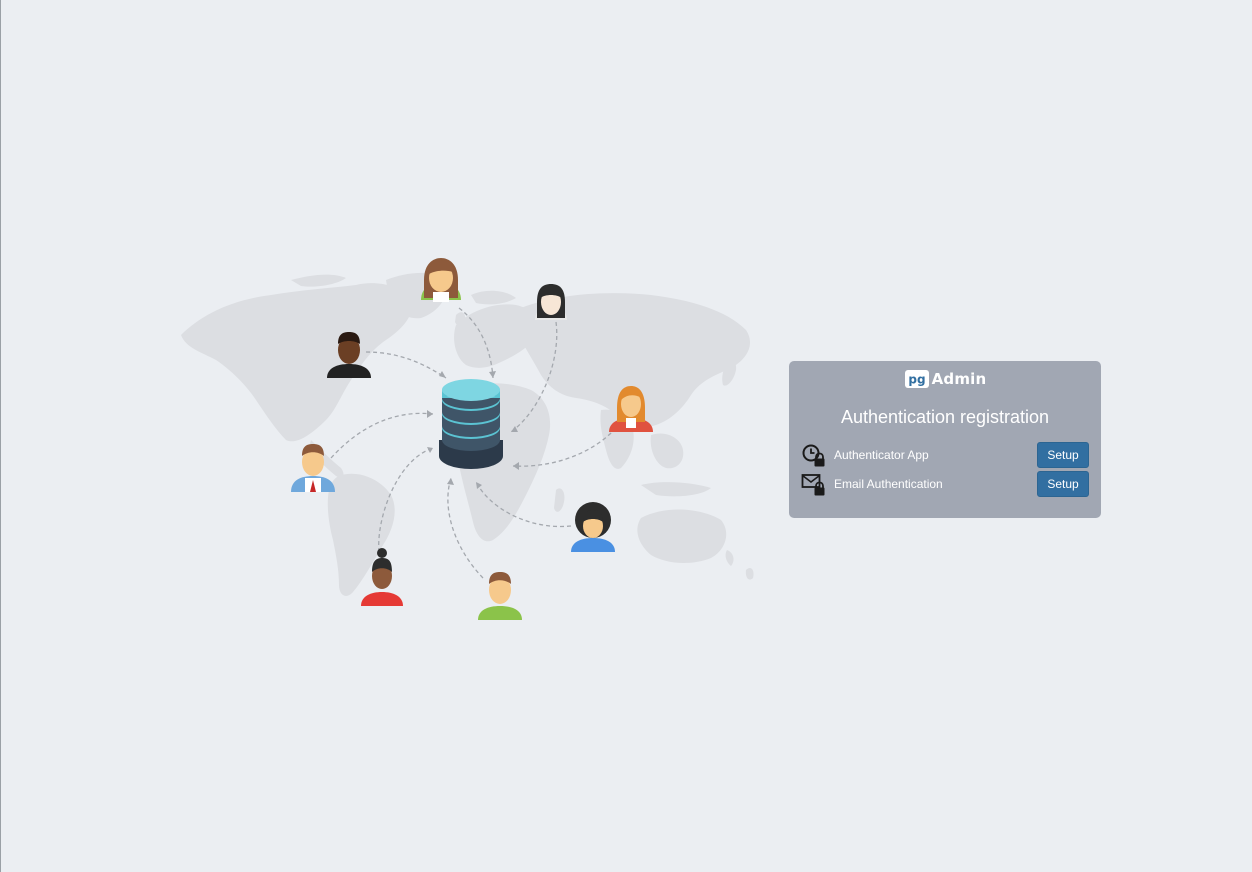  I want to click on page-title: Authentication registration, so click(945, 417).